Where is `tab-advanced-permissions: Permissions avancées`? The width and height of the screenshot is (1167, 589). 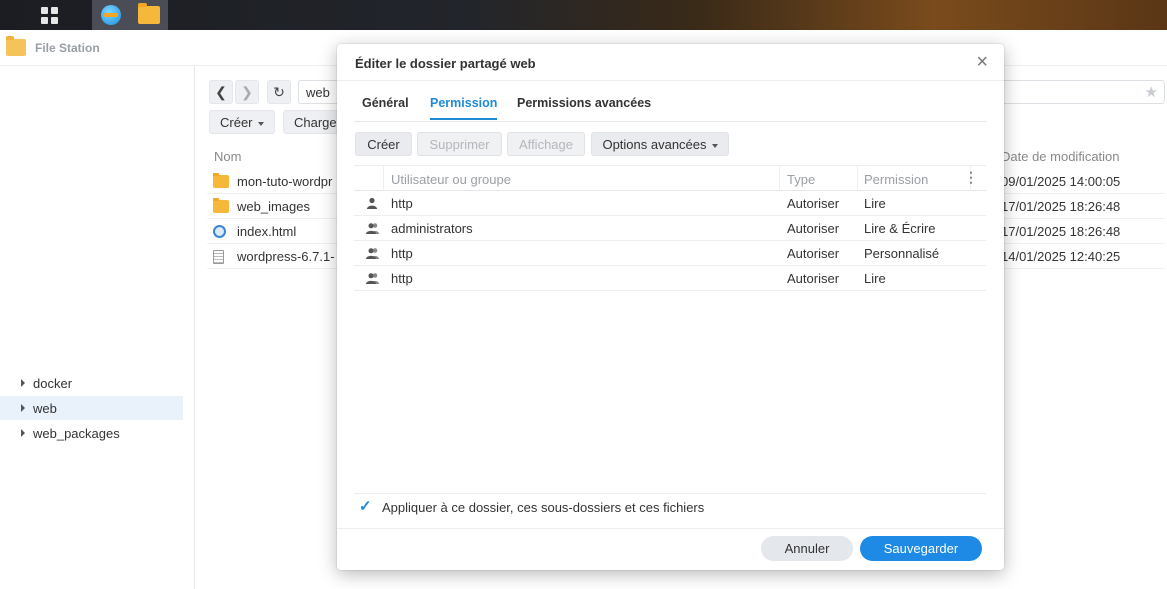 tab-advanced-permissions: Permissions avancées is located at coordinates (584, 107).